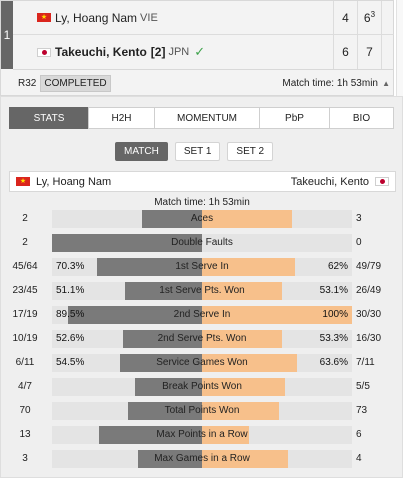 This screenshot has width=403, height=478. What do you see at coordinates (362, 410) in the screenshot?
I see `stat-right-value: 73` at bounding box center [362, 410].